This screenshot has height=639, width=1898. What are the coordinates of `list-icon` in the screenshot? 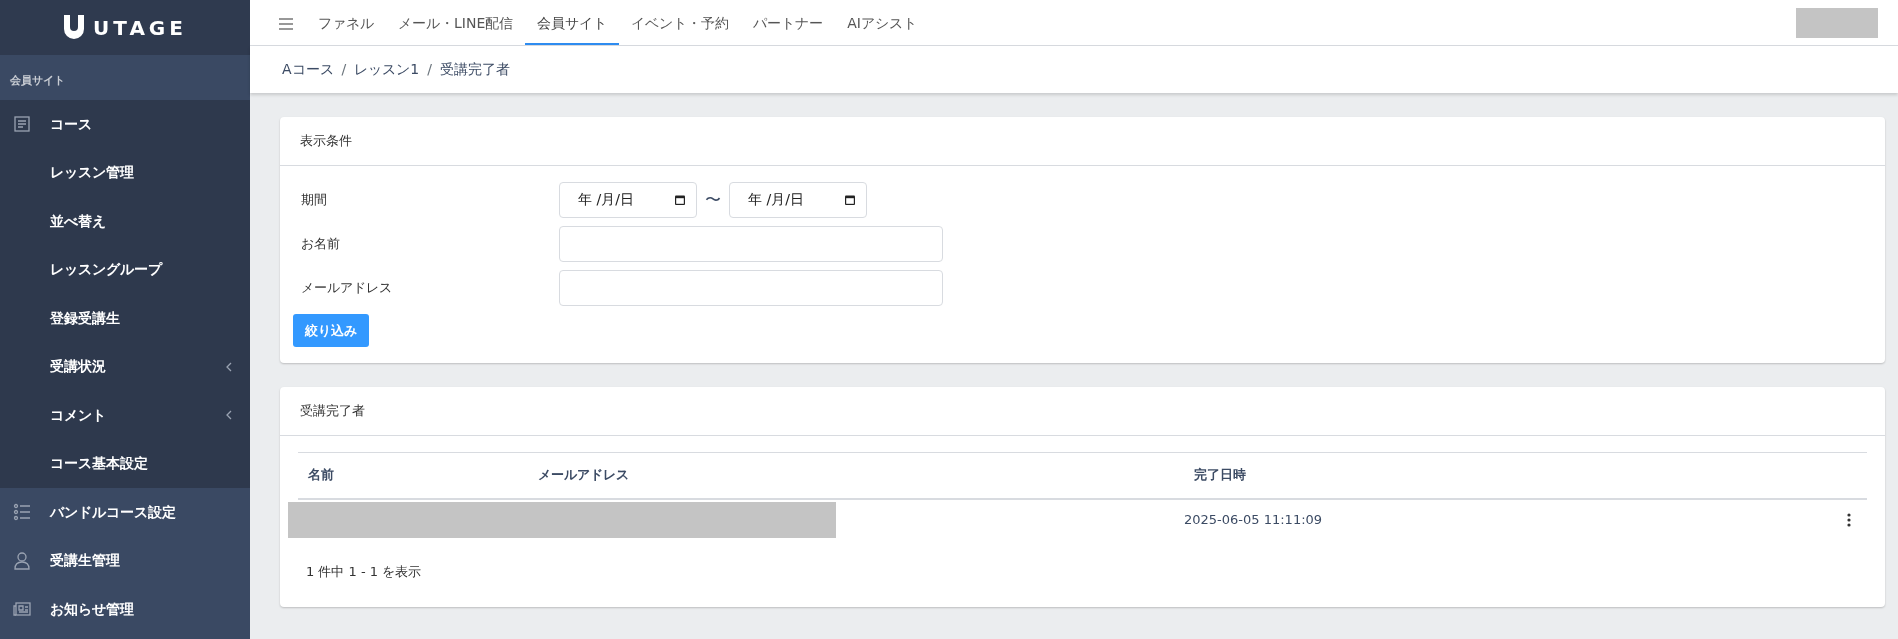 It's located at (22, 512).